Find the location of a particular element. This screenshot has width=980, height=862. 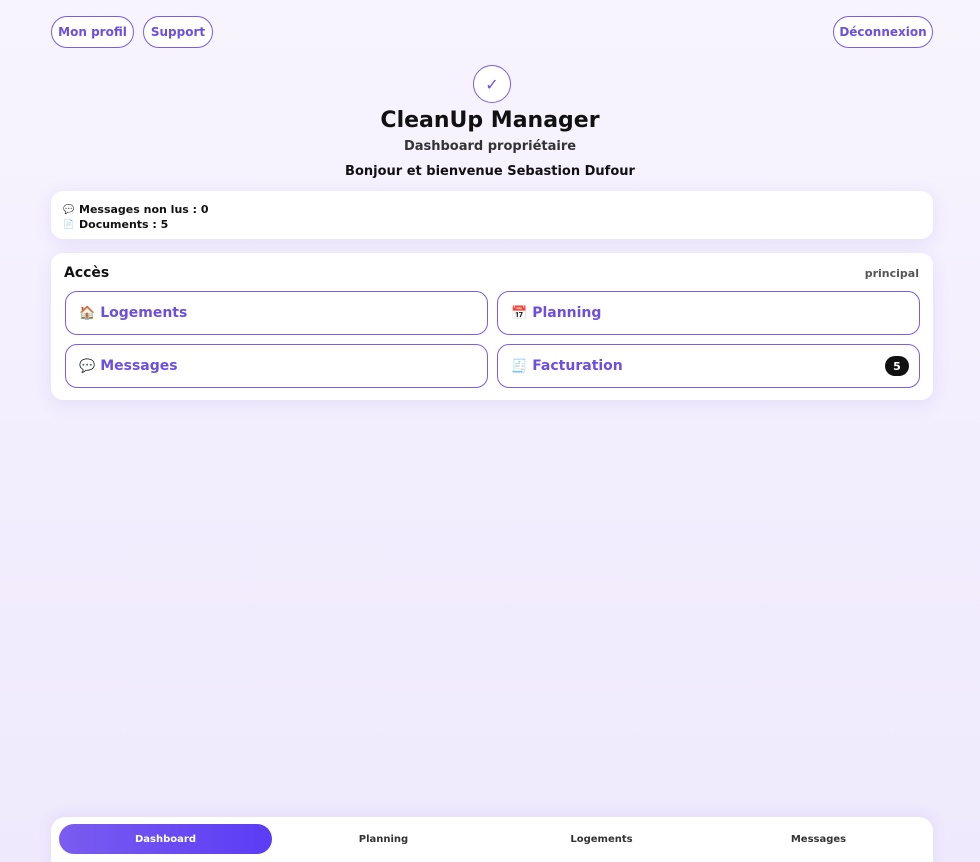

app-title: CleanUp Manager is located at coordinates (490, 120).